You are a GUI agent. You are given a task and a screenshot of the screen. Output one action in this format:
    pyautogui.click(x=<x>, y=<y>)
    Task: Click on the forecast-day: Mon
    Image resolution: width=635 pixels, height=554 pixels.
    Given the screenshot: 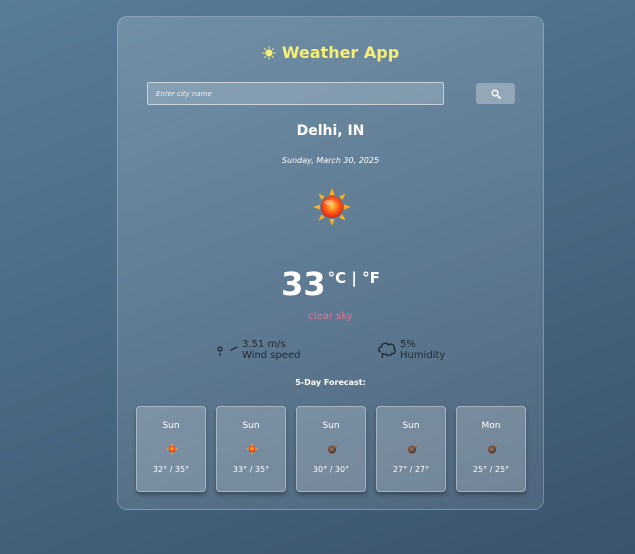 What is the action you would take?
    pyautogui.click(x=491, y=426)
    